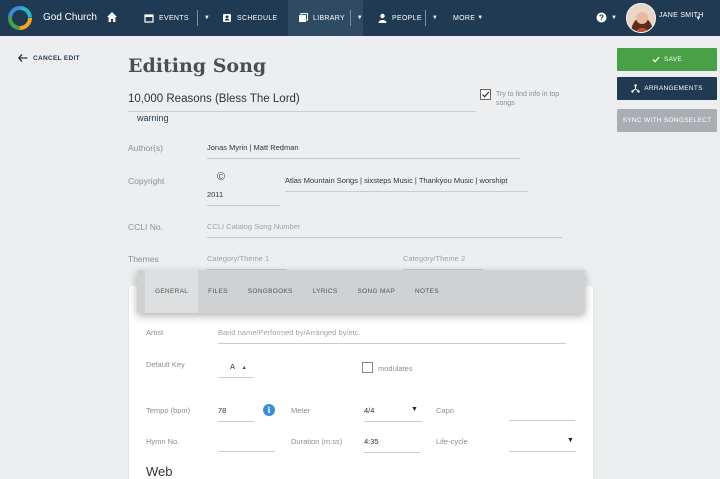  I want to click on save-label: SAVE, so click(673, 59).